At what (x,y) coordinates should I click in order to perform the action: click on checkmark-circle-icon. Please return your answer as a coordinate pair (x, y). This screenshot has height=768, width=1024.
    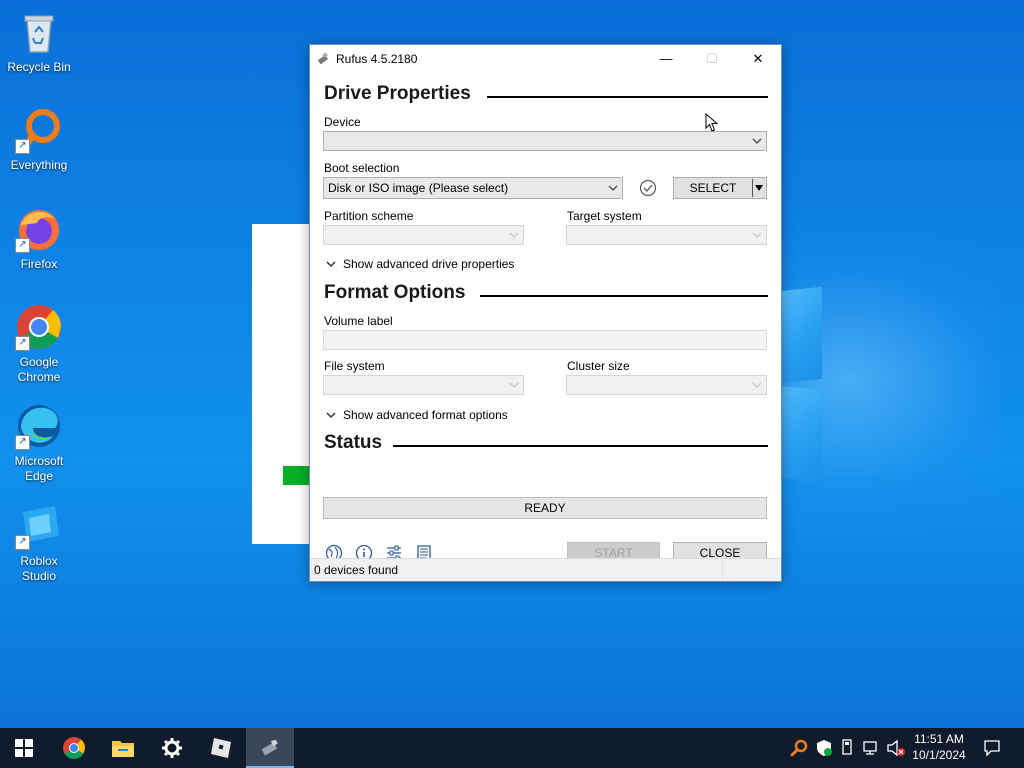
    Looking at the image, I should click on (648, 188).